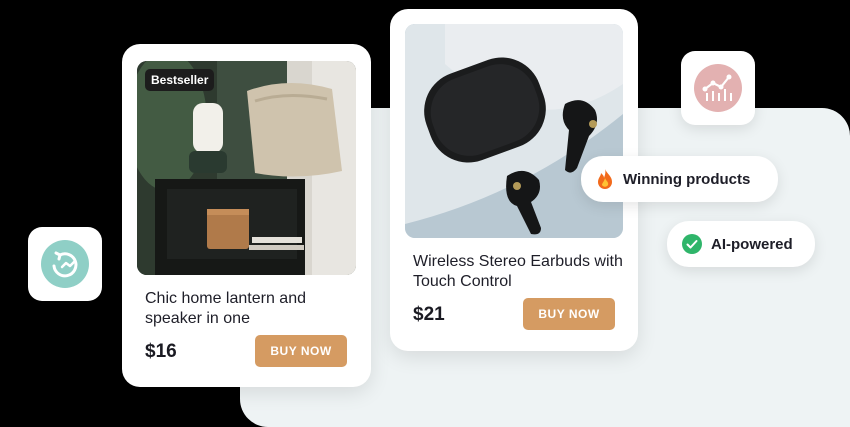 This screenshot has height=427, width=850. I want to click on product-image-earbuds, so click(514, 131).